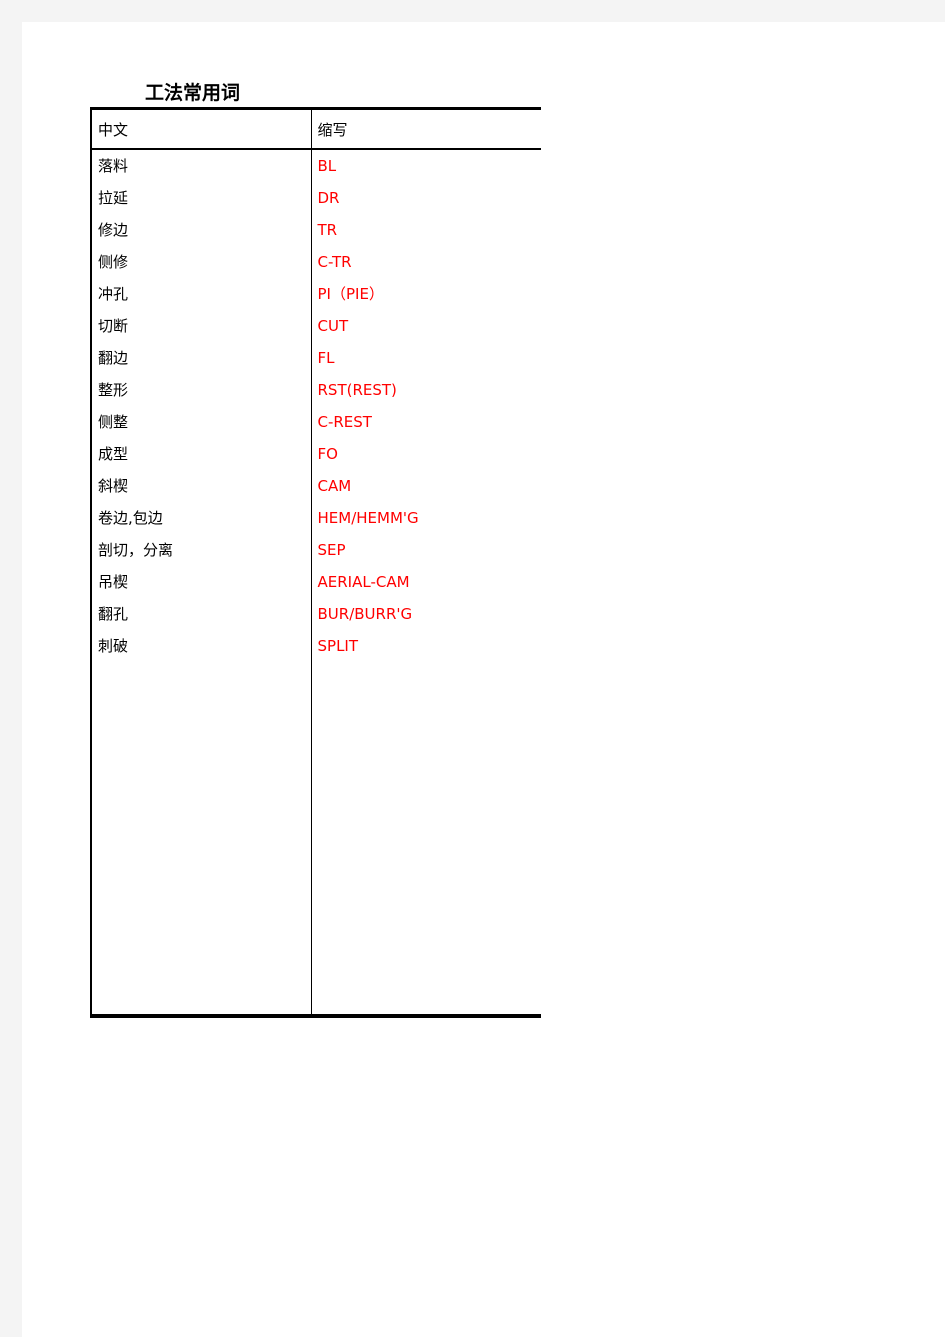 The width and height of the screenshot is (945, 1337). I want to click on cell-chinese: 卷边,包边, so click(201, 518).